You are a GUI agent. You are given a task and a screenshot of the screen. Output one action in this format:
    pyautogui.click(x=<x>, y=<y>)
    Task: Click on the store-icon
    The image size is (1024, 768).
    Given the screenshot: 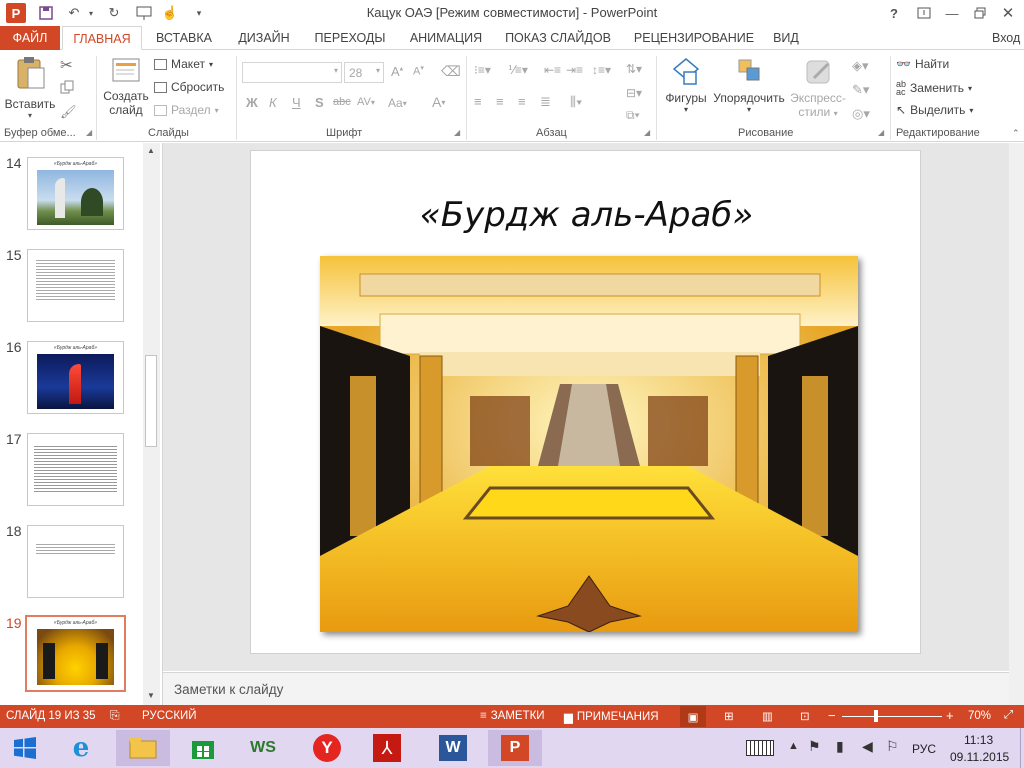 What is the action you would take?
    pyautogui.click(x=203, y=748)
    